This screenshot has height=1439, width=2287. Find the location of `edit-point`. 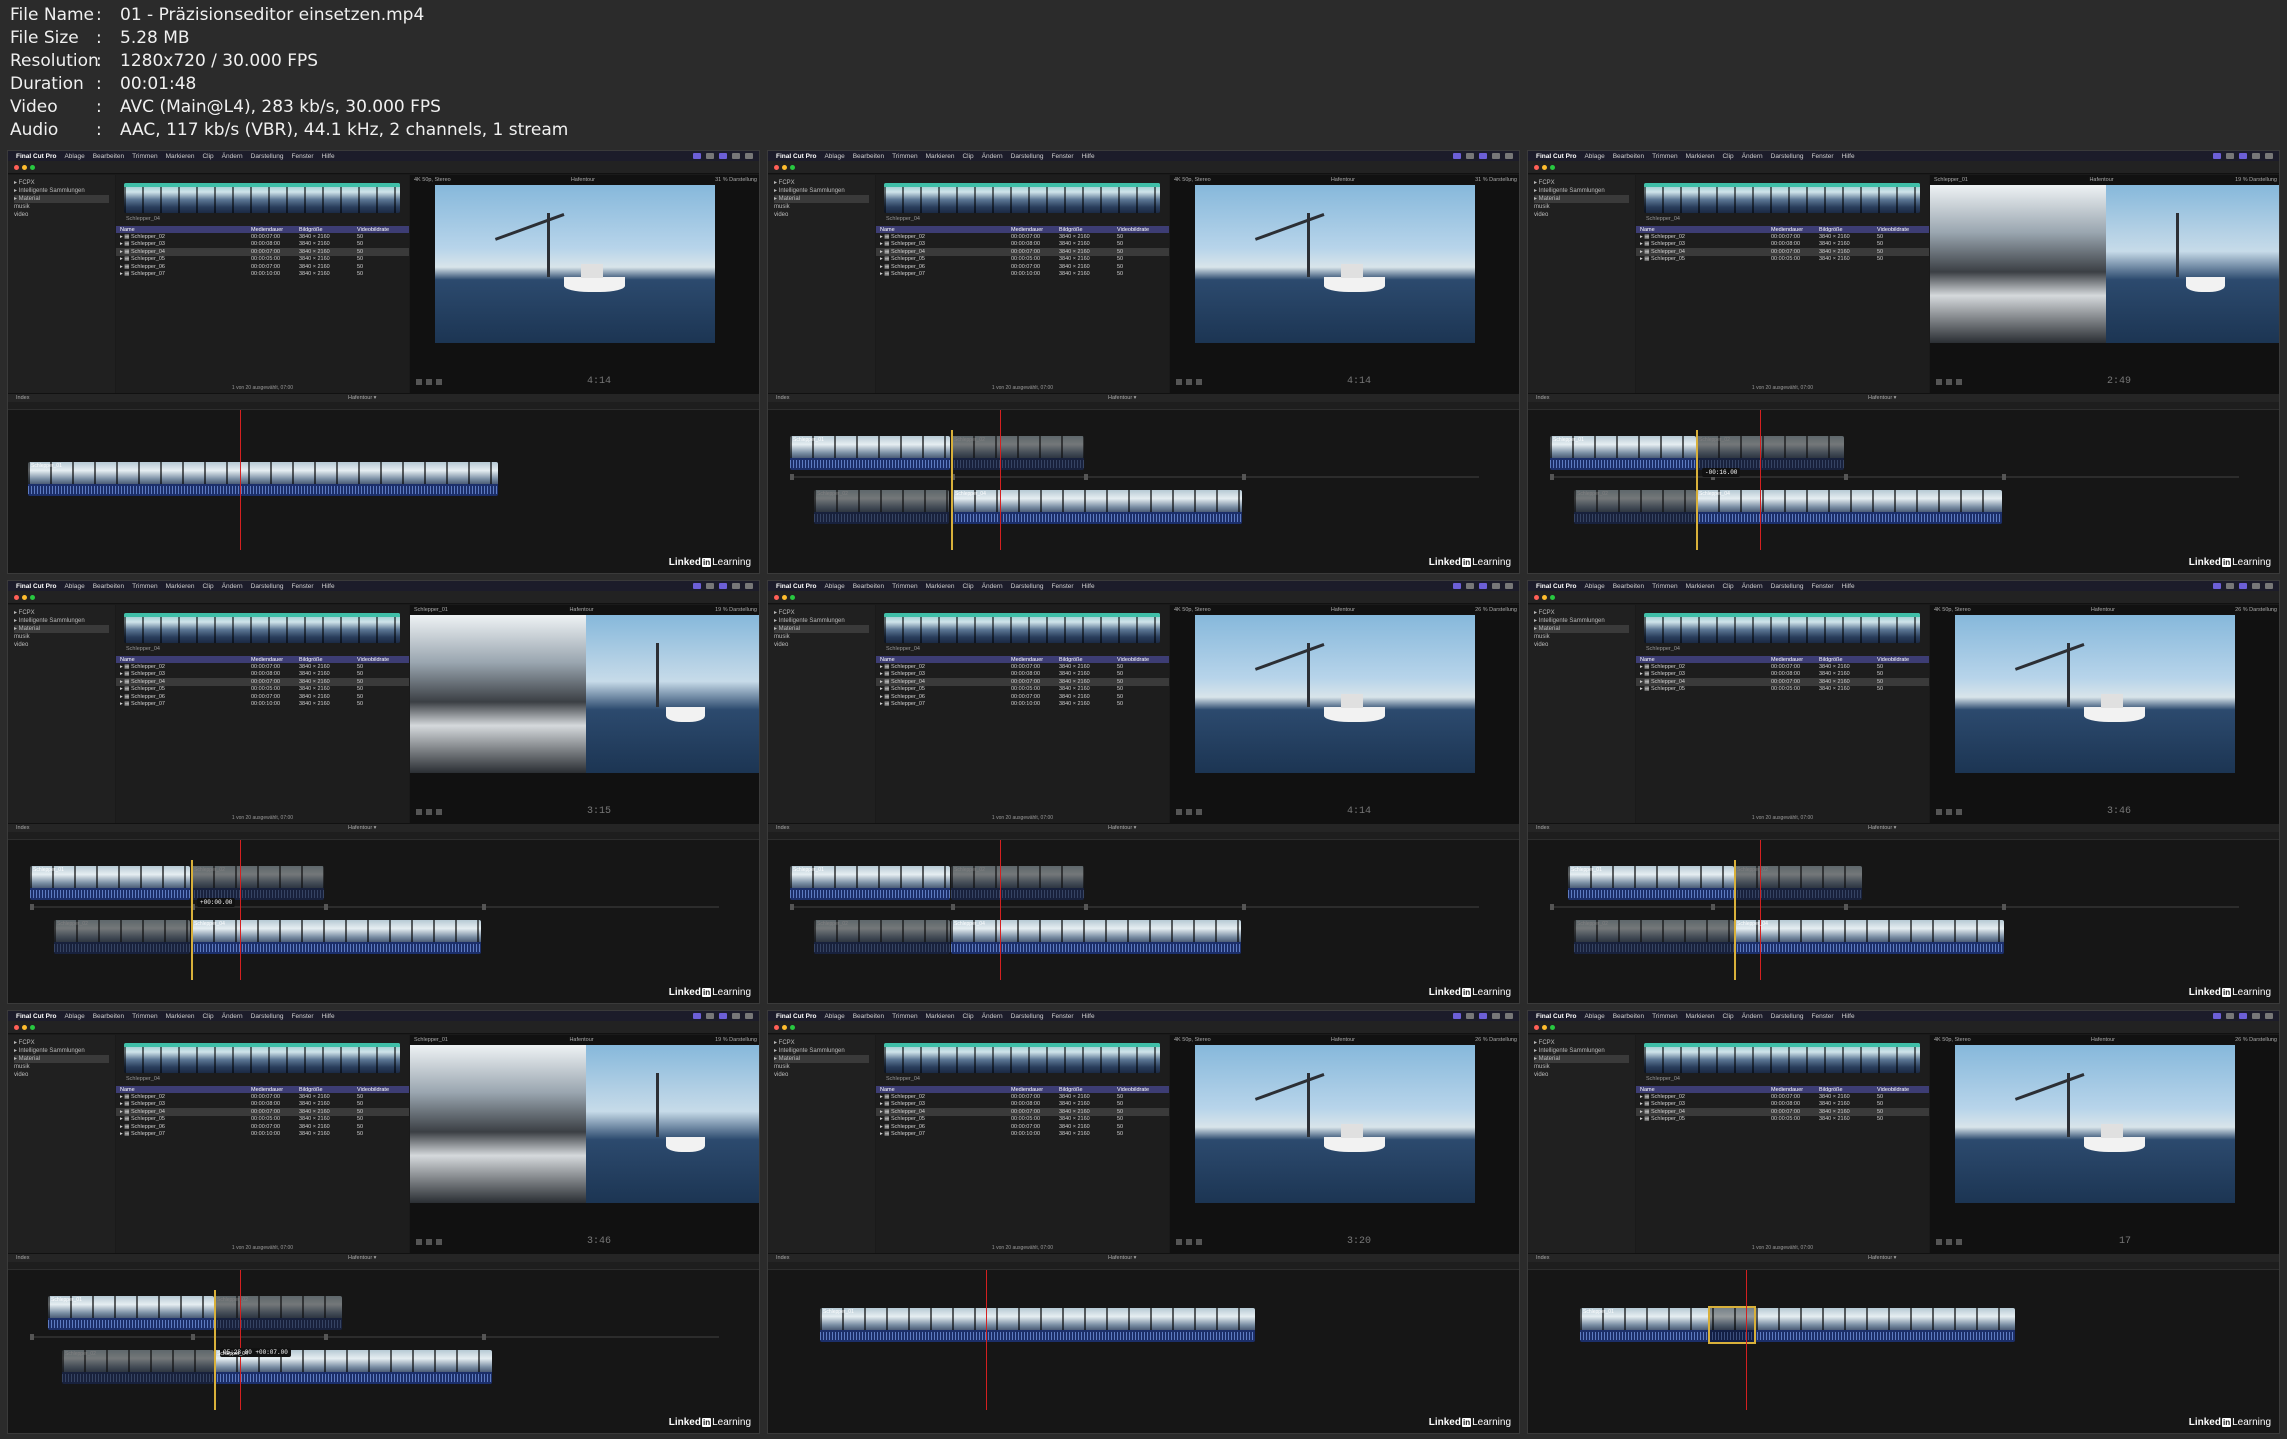

edit-point is located at coordinates (1697, 490).